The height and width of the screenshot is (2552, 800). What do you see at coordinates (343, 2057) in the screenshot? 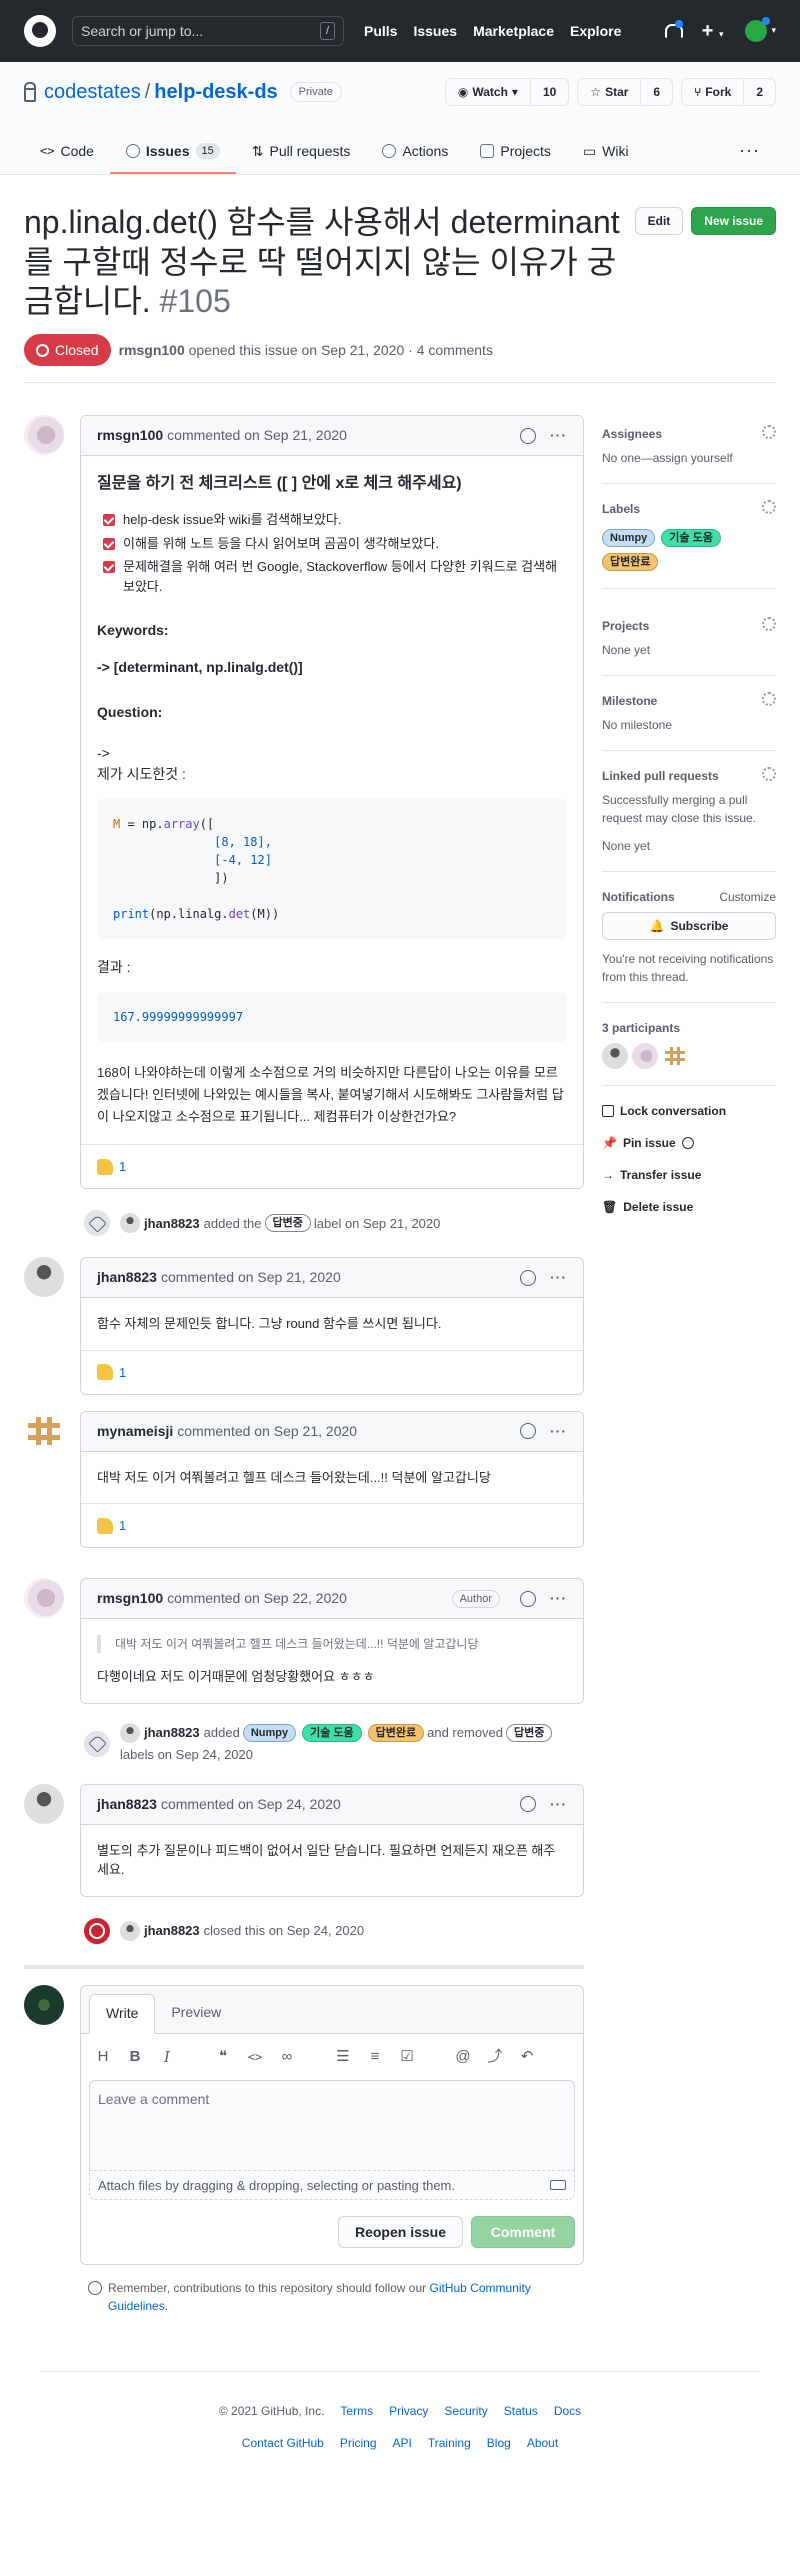
I see `unordered-list-icon: ☰` at bounding box center [343, 2057].